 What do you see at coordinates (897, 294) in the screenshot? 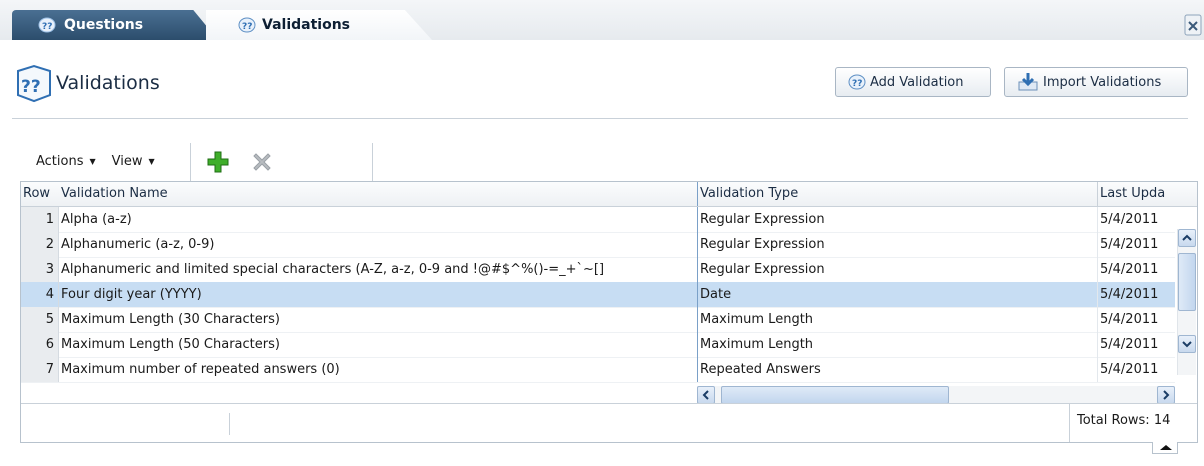
I see `validation-type-cell: Date` at bounding box center [897, 294].